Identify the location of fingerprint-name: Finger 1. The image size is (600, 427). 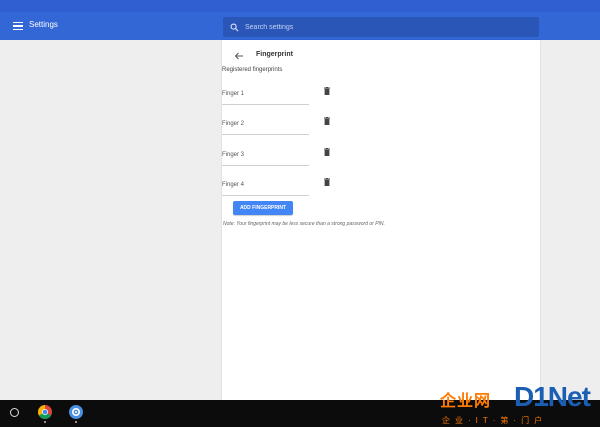
(233, 94).